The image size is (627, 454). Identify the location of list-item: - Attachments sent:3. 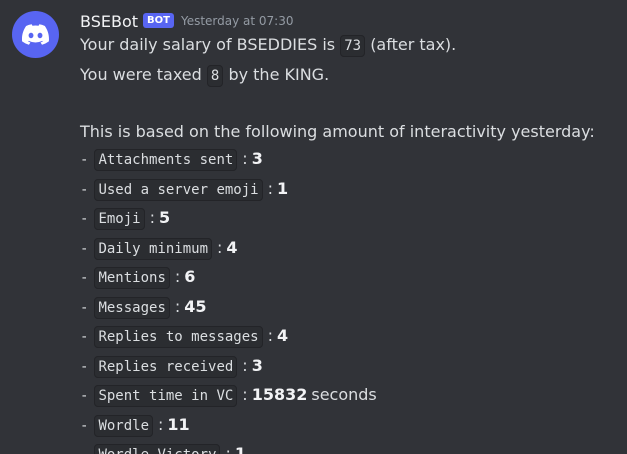
(350, 160).